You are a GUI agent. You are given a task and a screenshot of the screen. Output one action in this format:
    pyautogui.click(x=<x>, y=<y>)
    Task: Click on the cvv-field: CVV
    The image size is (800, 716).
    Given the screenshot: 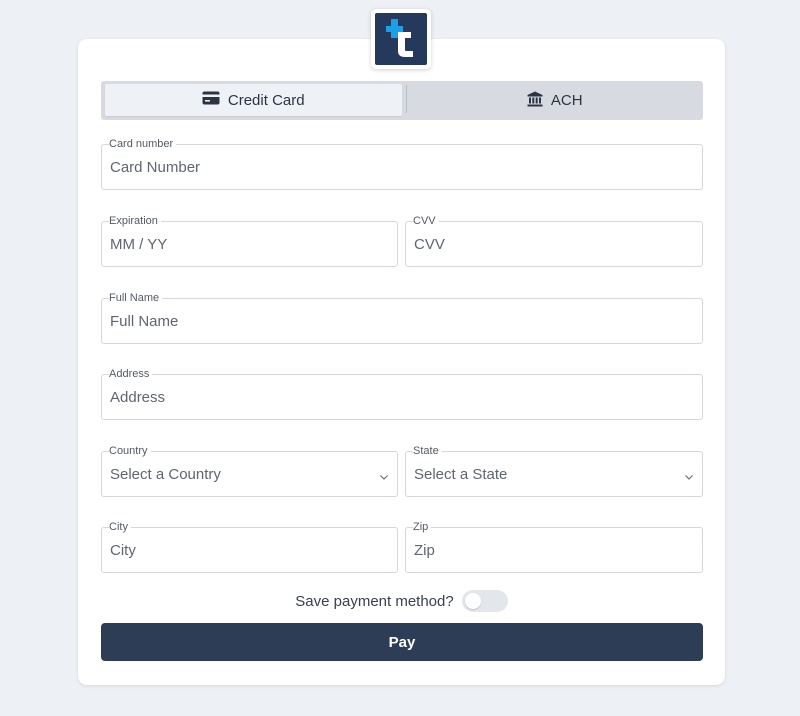 What is the action you would take?
    pyautogui.click(x=554, y=241)
    